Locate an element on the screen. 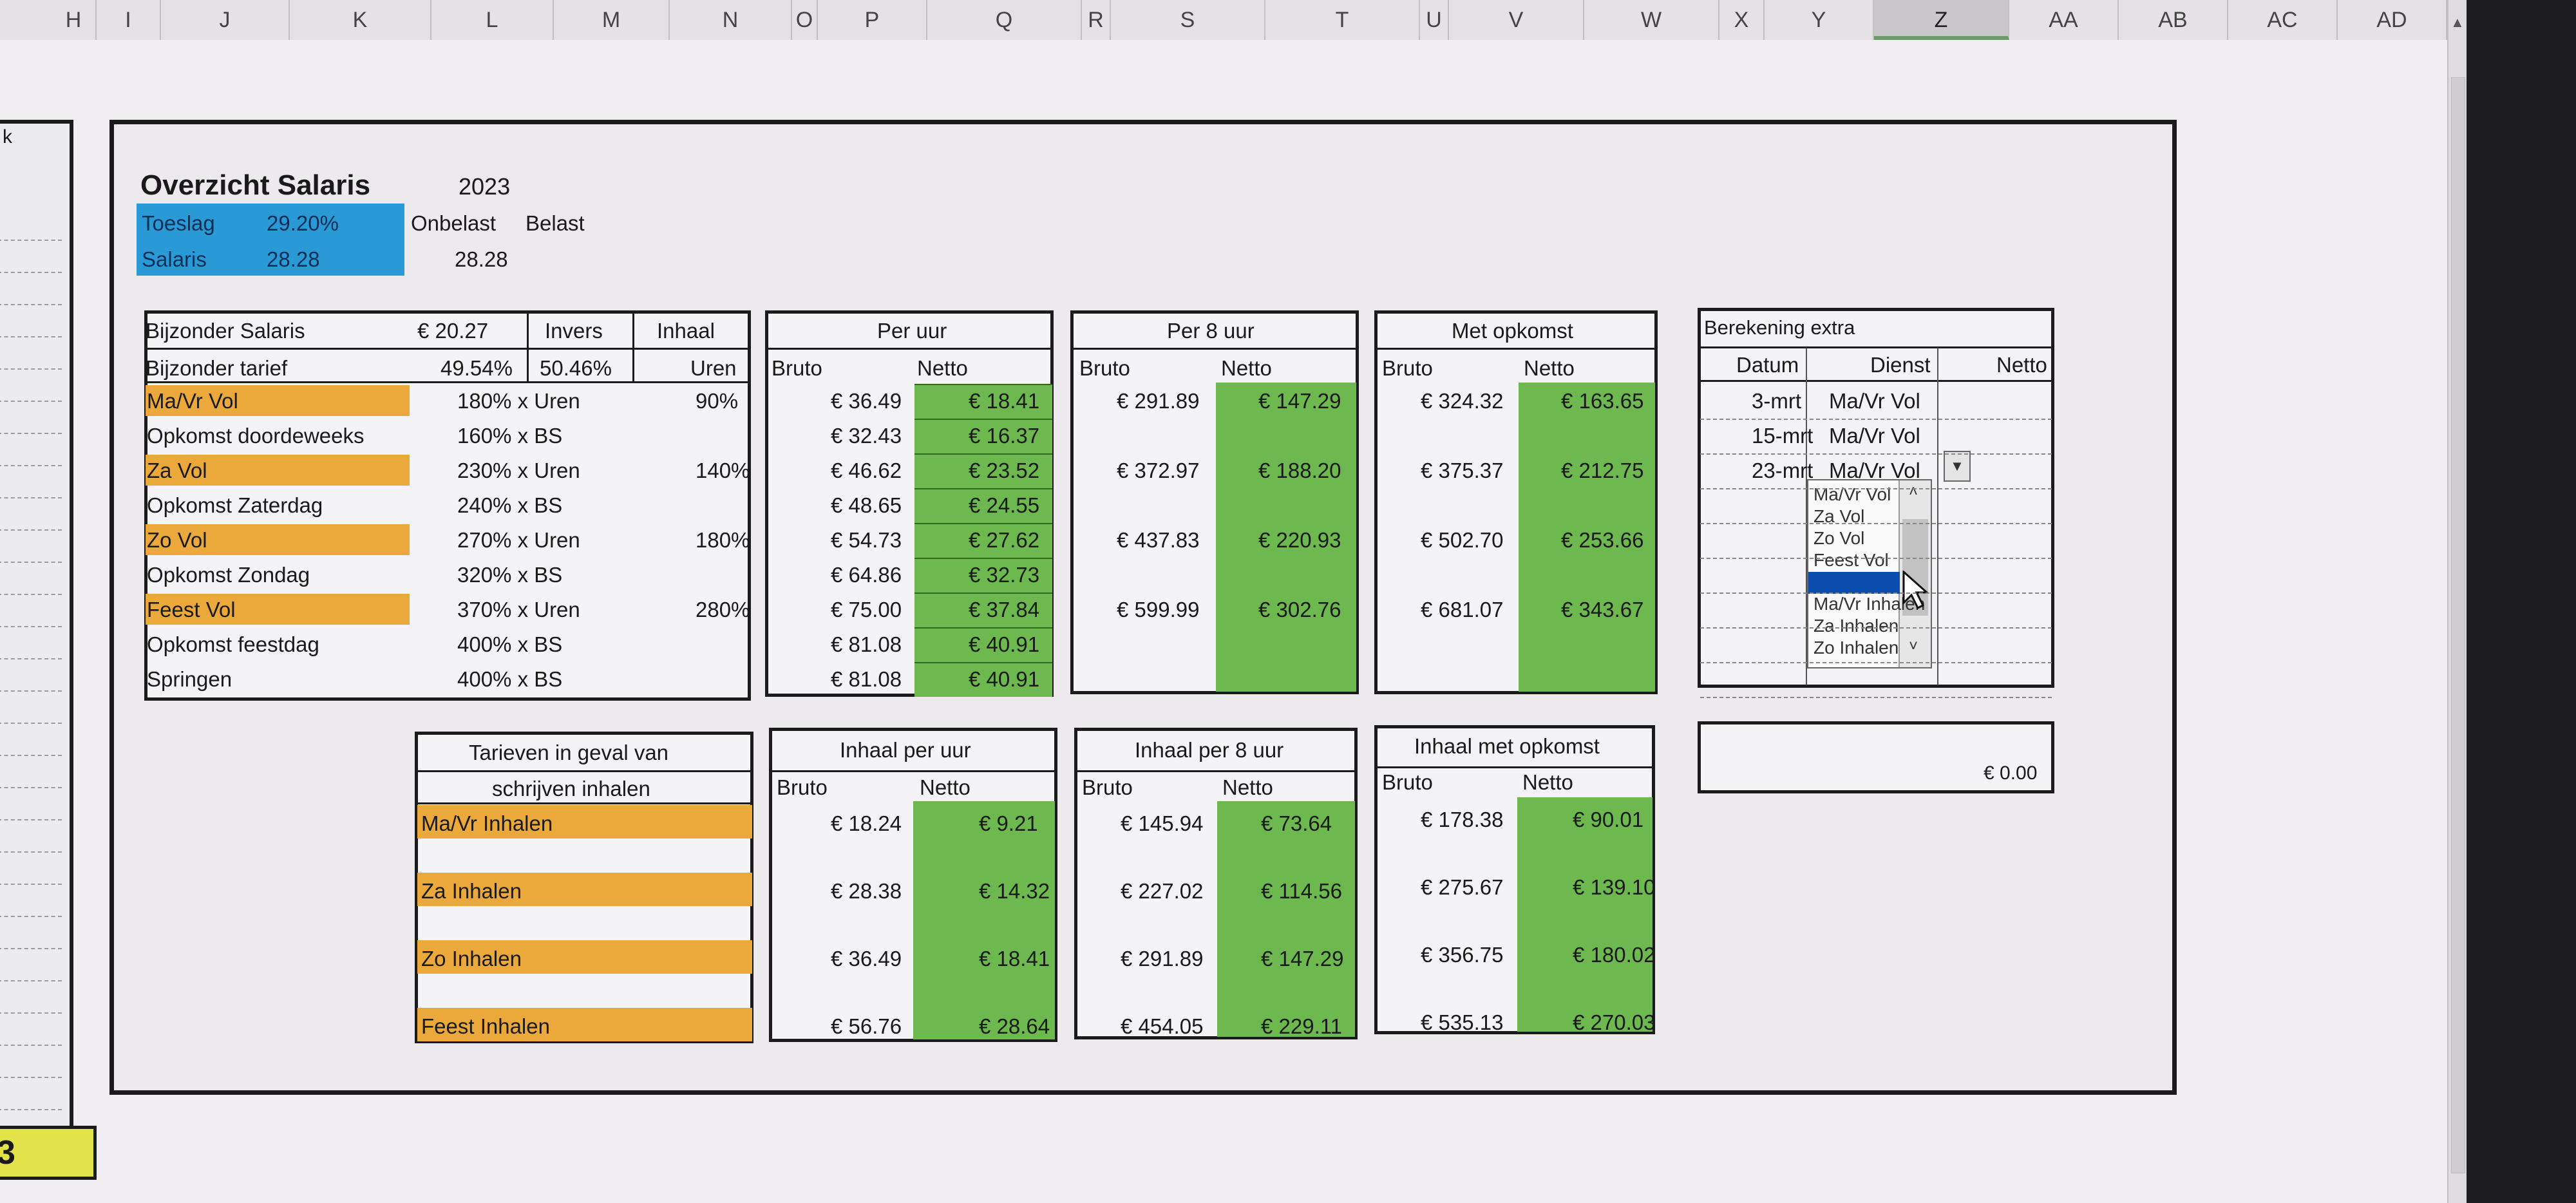 The width and height of the screenshot is (2576, 1203). scroll-thumb is located at coordinates (2458, 625).